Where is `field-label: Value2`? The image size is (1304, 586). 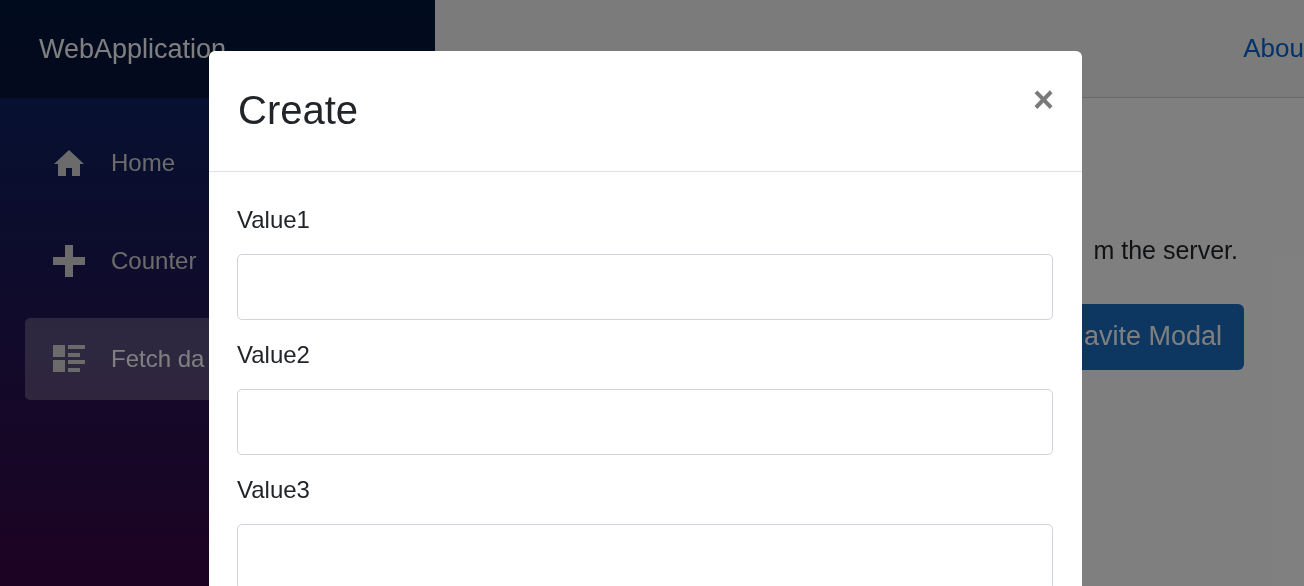
field-label: Value2 is located at coordinates (274, 355).